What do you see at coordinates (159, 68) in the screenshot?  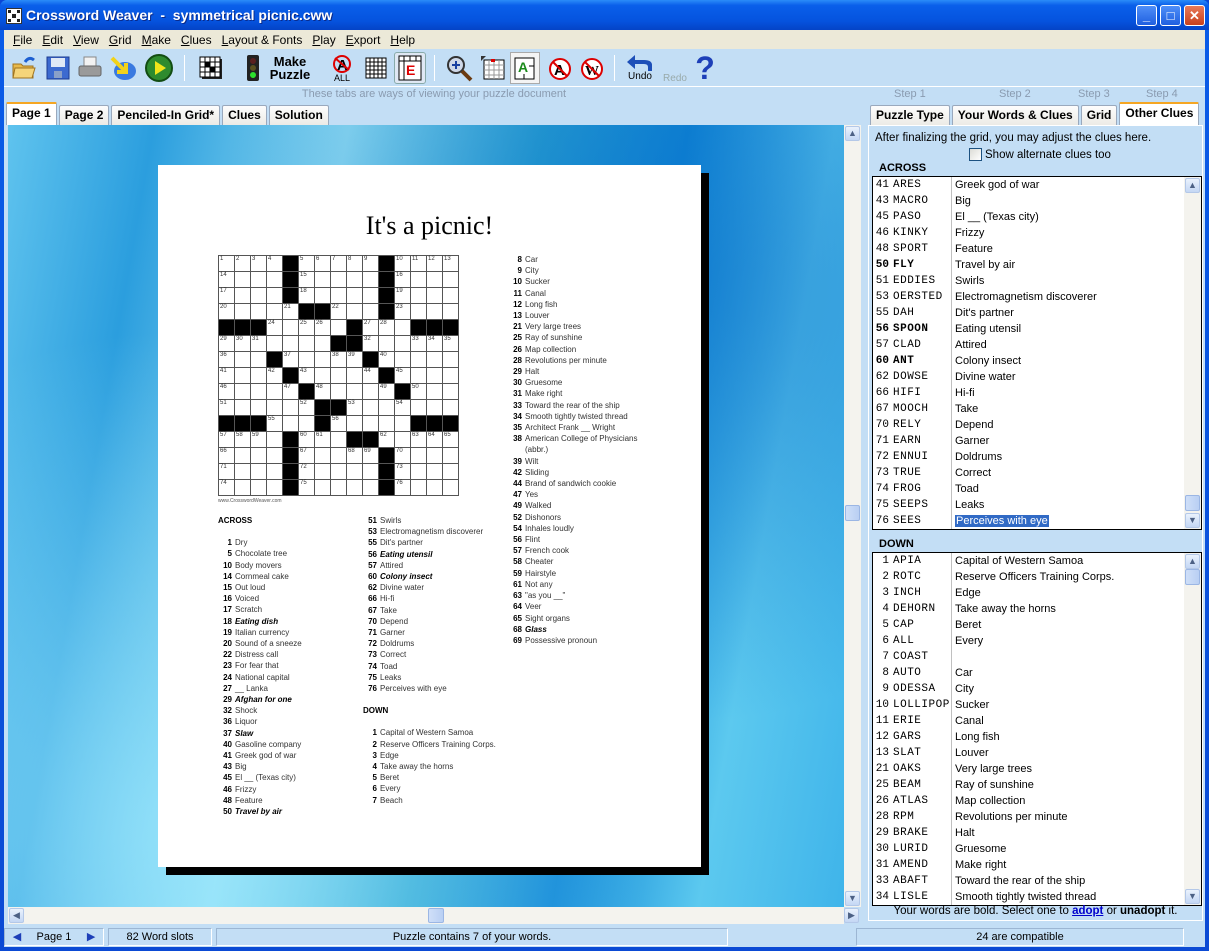 I see `play-icon` at bounding box center [159, 68].